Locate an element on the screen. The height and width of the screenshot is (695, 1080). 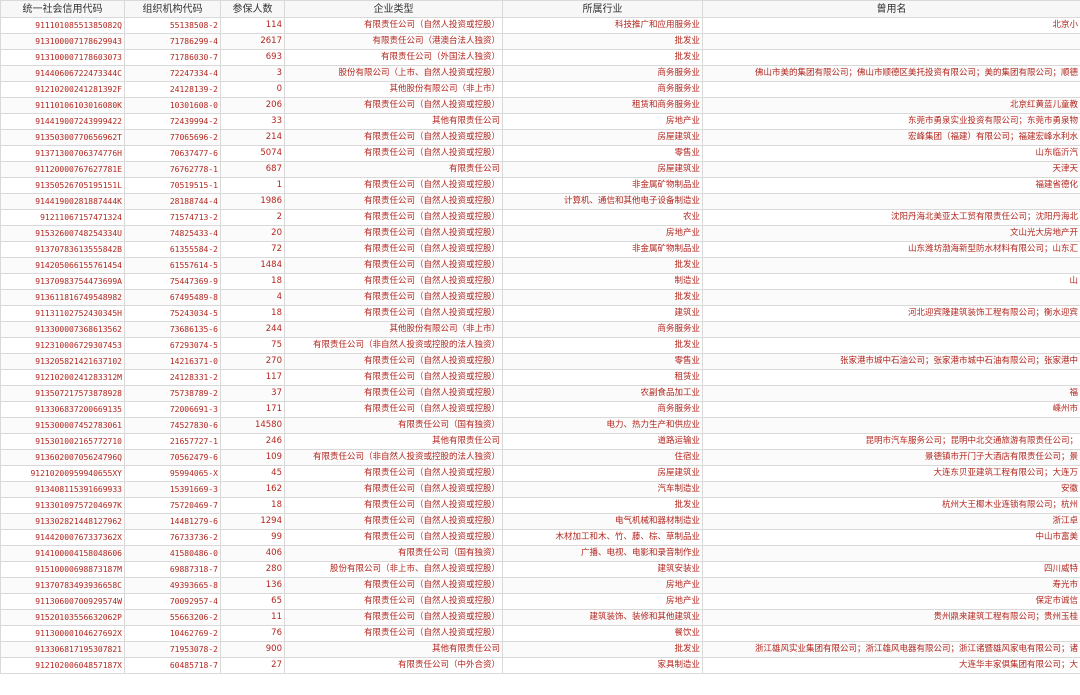
company-type-cell: 其他有限责任公司 is located at coordinates (393, 441).